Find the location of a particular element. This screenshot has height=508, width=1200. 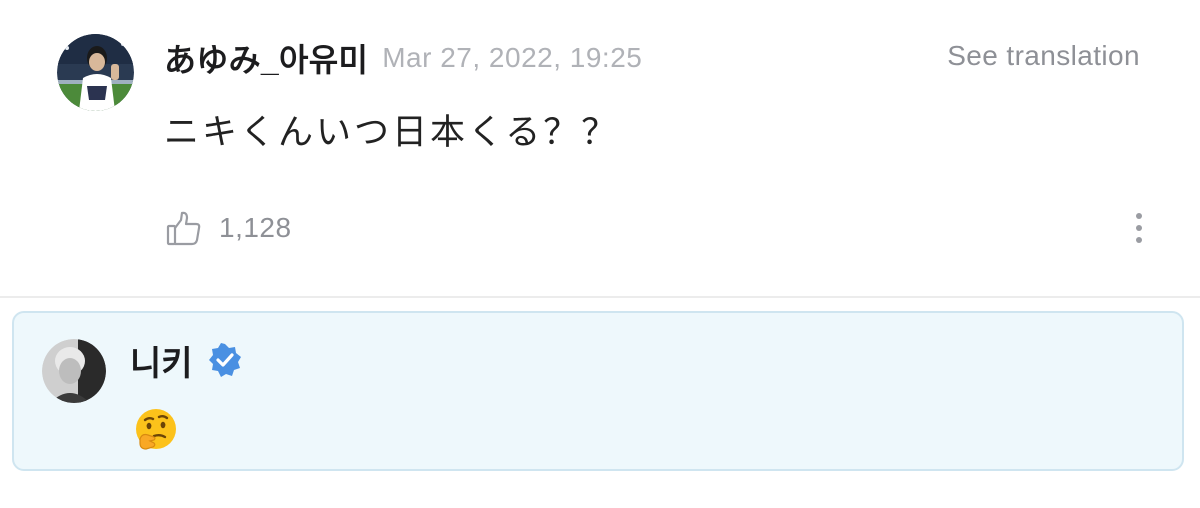

reply-text: 🤔 is located at coordinates (156, 431).